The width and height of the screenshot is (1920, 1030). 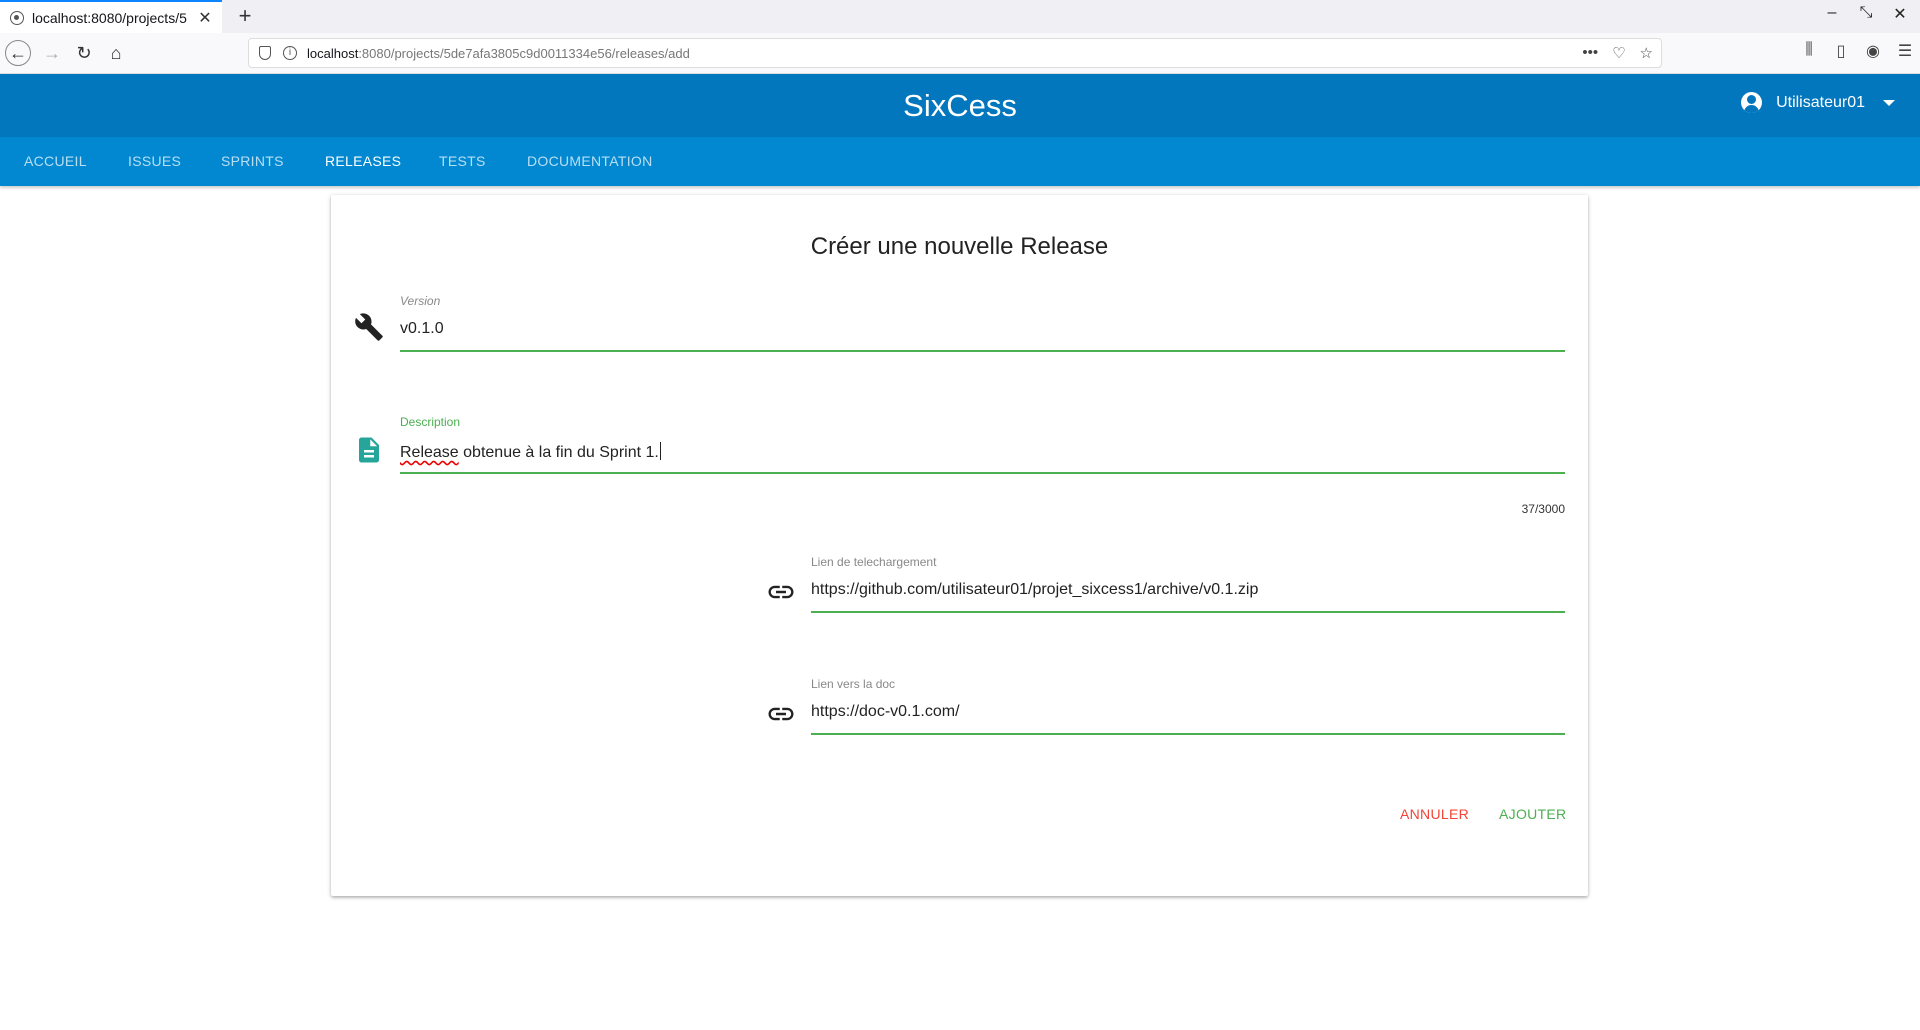 What do you see at coordinates (1889, 102) in the screenshot?
I see `chevron-down-icon` at bounding box center [1889, 102].